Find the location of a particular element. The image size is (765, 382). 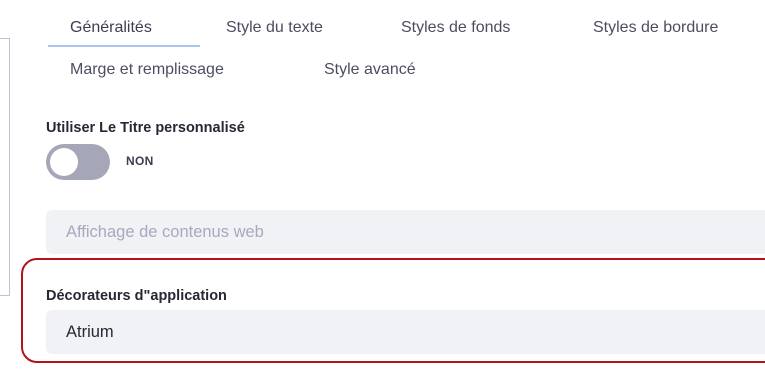

tab-styles-de-fonds: Styles de fonds is located at coordinates (455, 28).